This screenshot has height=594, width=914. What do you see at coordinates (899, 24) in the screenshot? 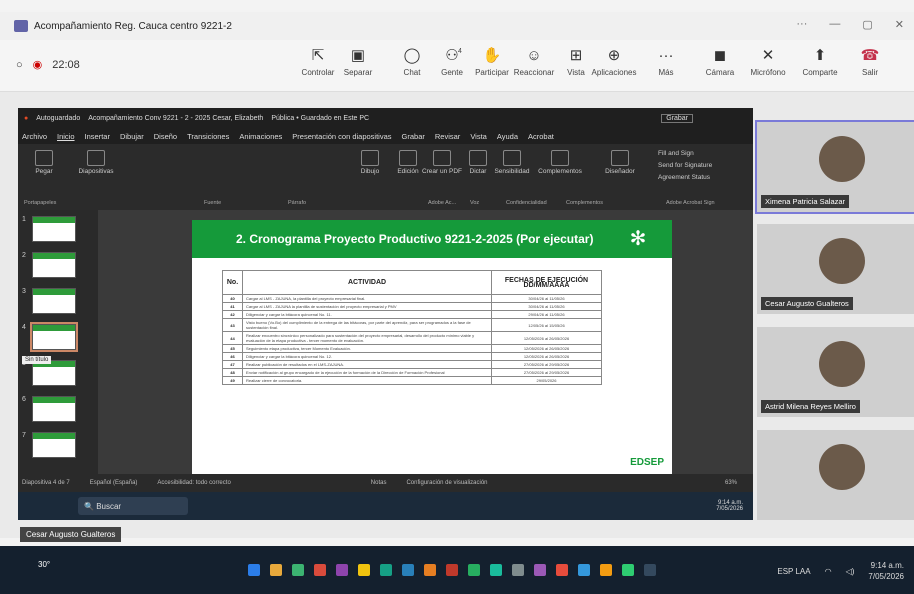
I see `close-button: ✕` at bounding box center [899, 24].